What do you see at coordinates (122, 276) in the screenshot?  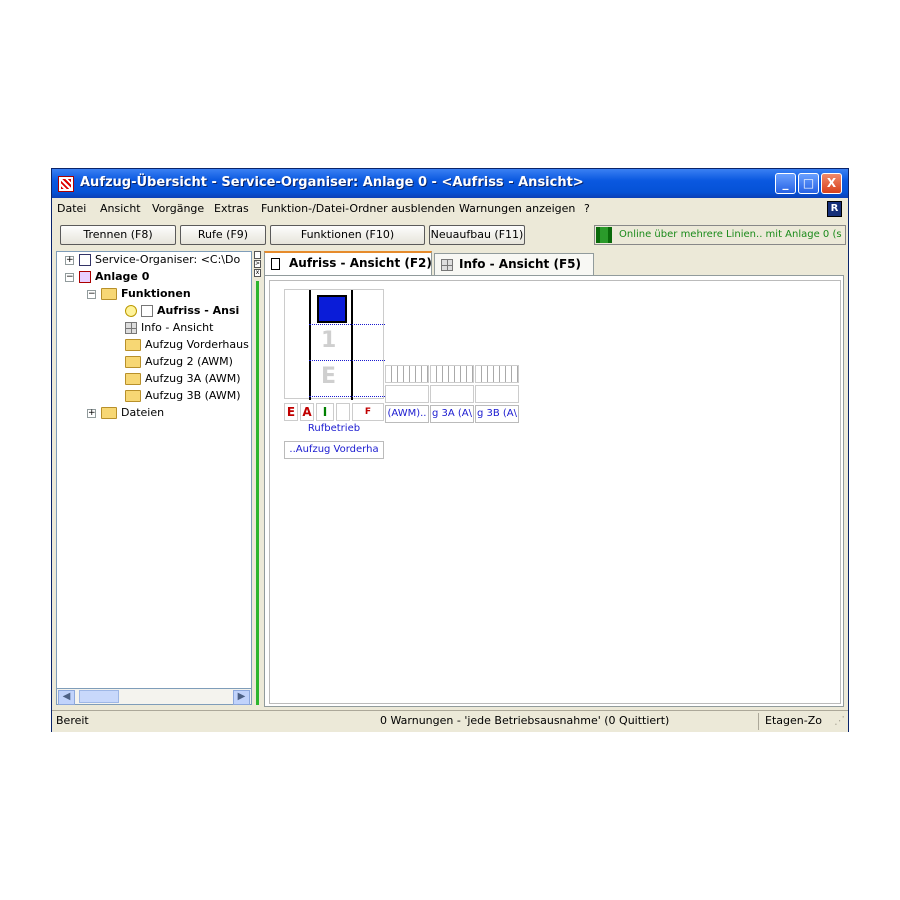 I see `tree-node-anlage-label: Anlage 0` at bounding box center [122, 276].